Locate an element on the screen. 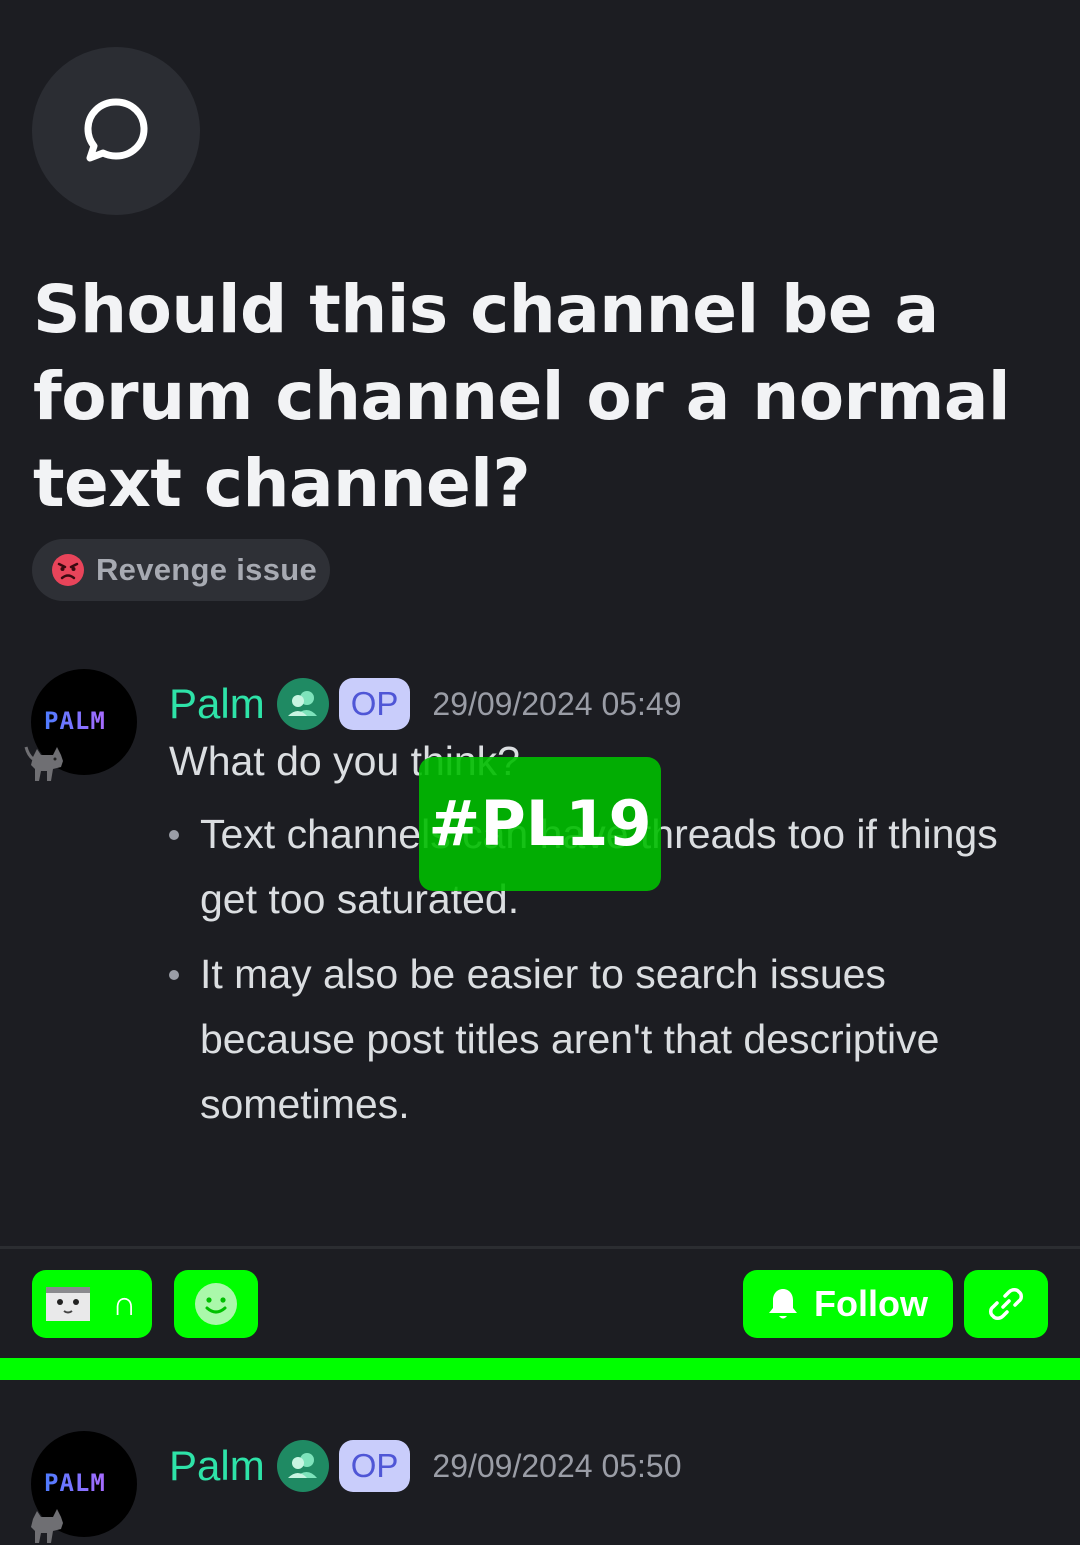 This screenshot has width=1080, height=1545. thread-icon-circle is located at coordinates (116, 131).